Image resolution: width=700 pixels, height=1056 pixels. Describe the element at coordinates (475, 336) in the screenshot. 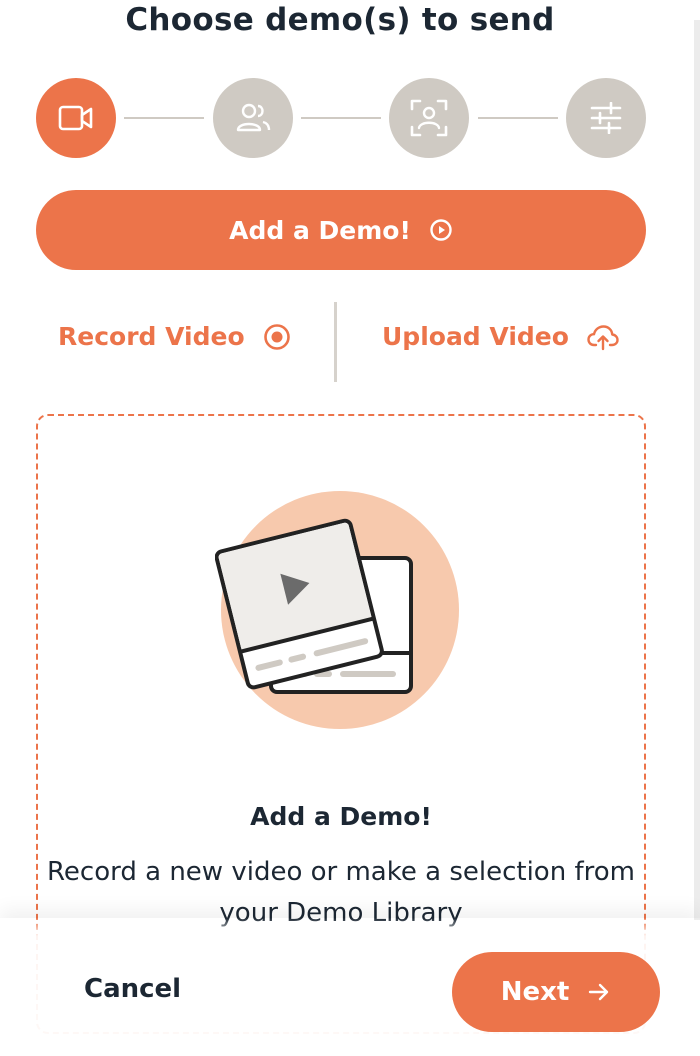

I see `upload-video-label: Upload Video` at that location.